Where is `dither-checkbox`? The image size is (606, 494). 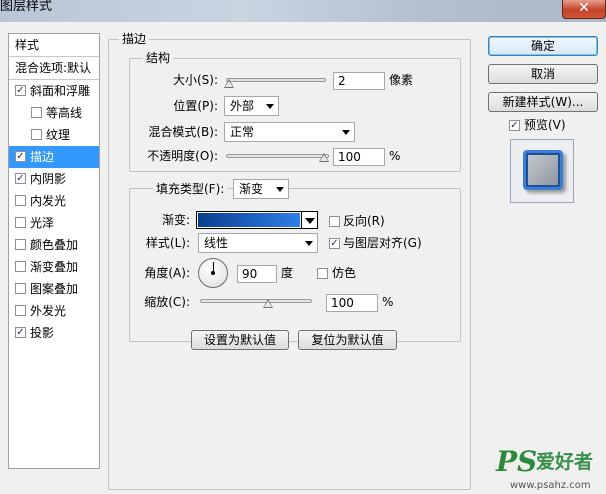
dither-checkbox is located at coordinates (322, 273).